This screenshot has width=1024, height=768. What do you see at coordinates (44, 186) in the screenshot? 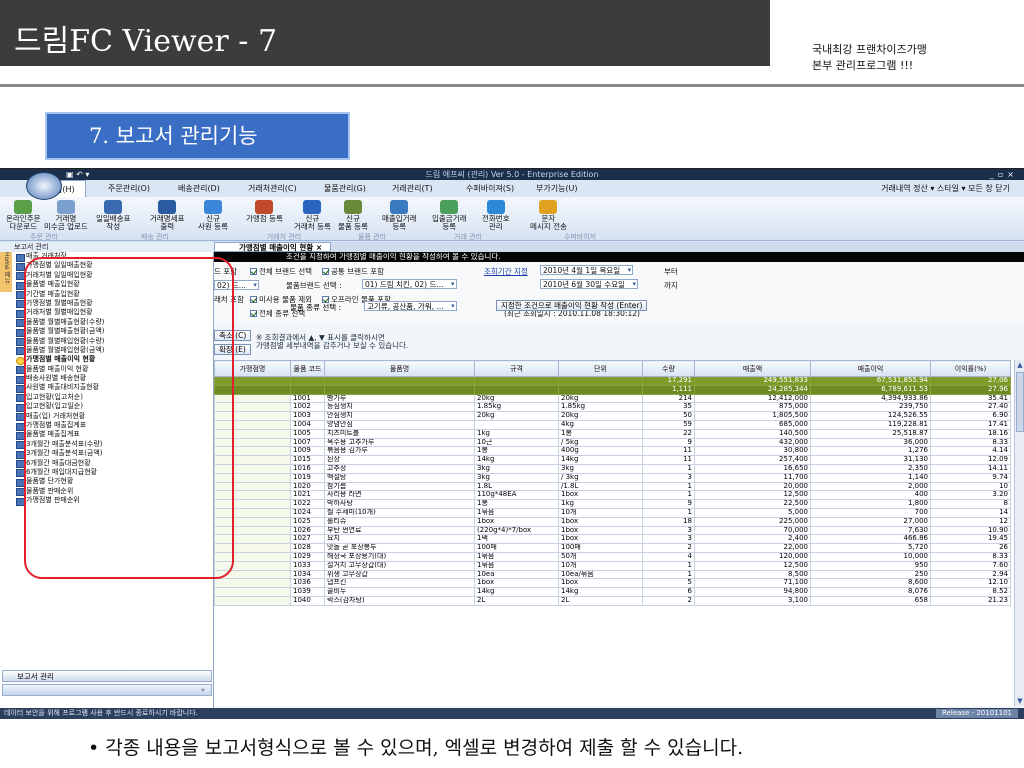
I see `app-orb-button` at bounding box center [44, 186].